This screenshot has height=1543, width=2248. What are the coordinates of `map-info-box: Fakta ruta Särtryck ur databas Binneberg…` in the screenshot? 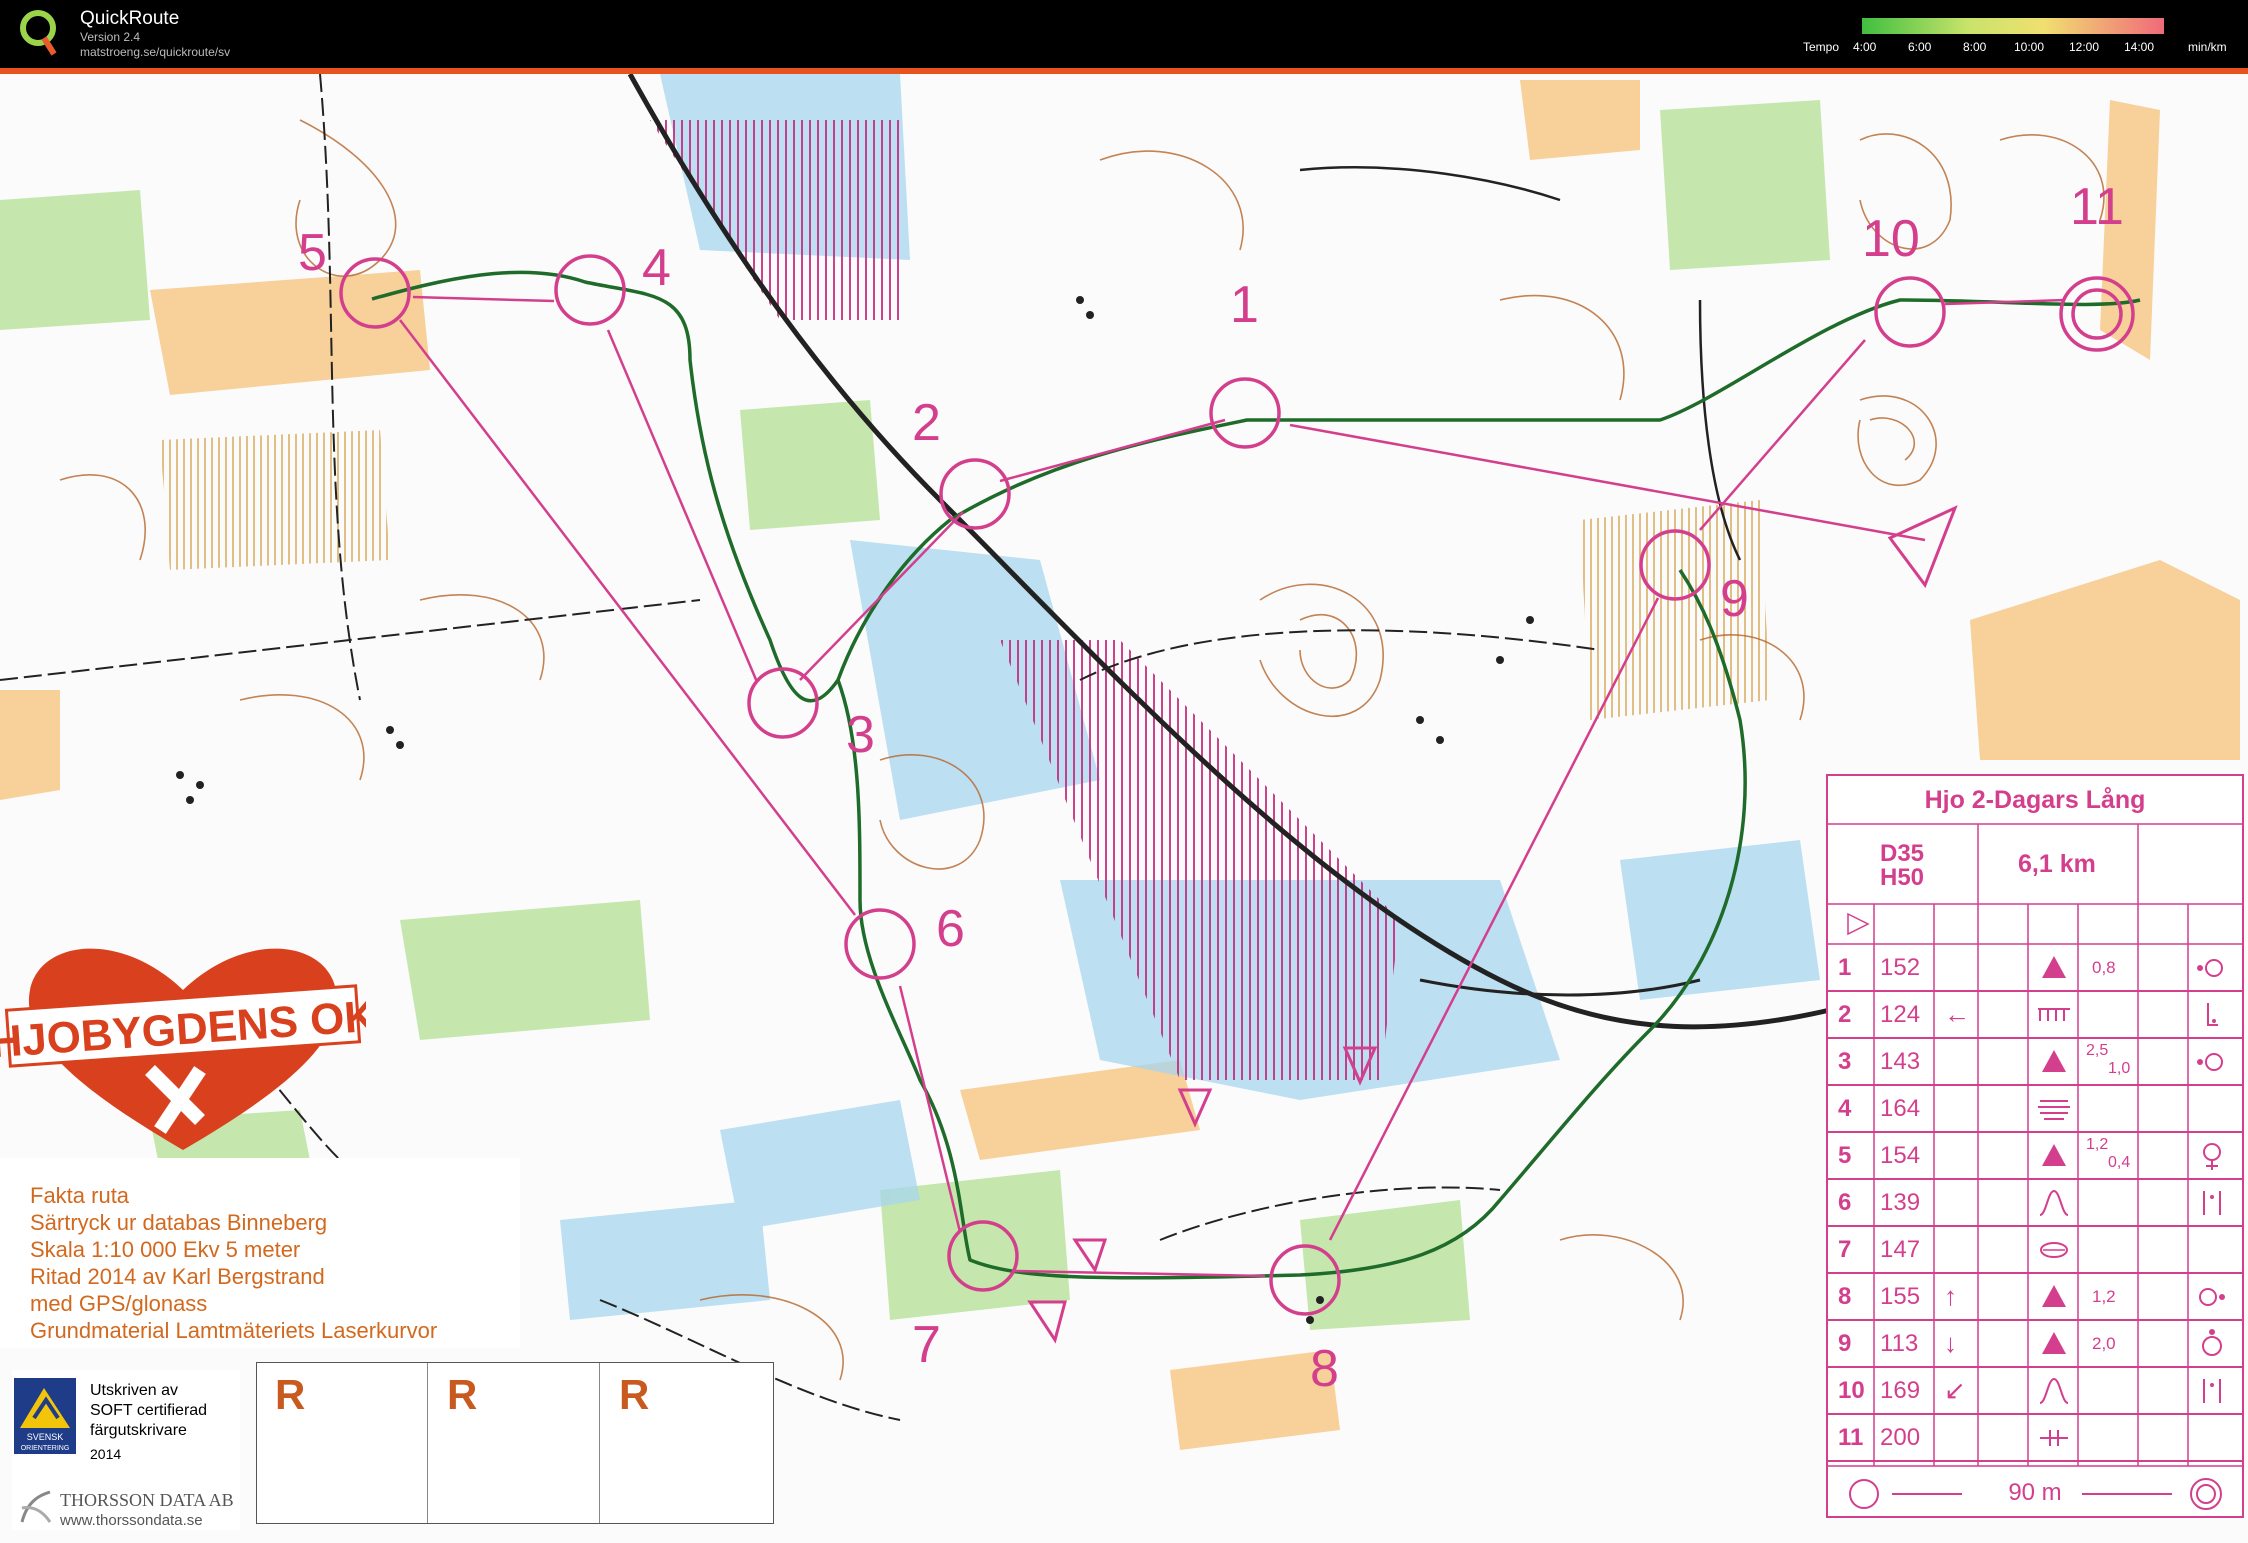 It's located at (260, 1253).